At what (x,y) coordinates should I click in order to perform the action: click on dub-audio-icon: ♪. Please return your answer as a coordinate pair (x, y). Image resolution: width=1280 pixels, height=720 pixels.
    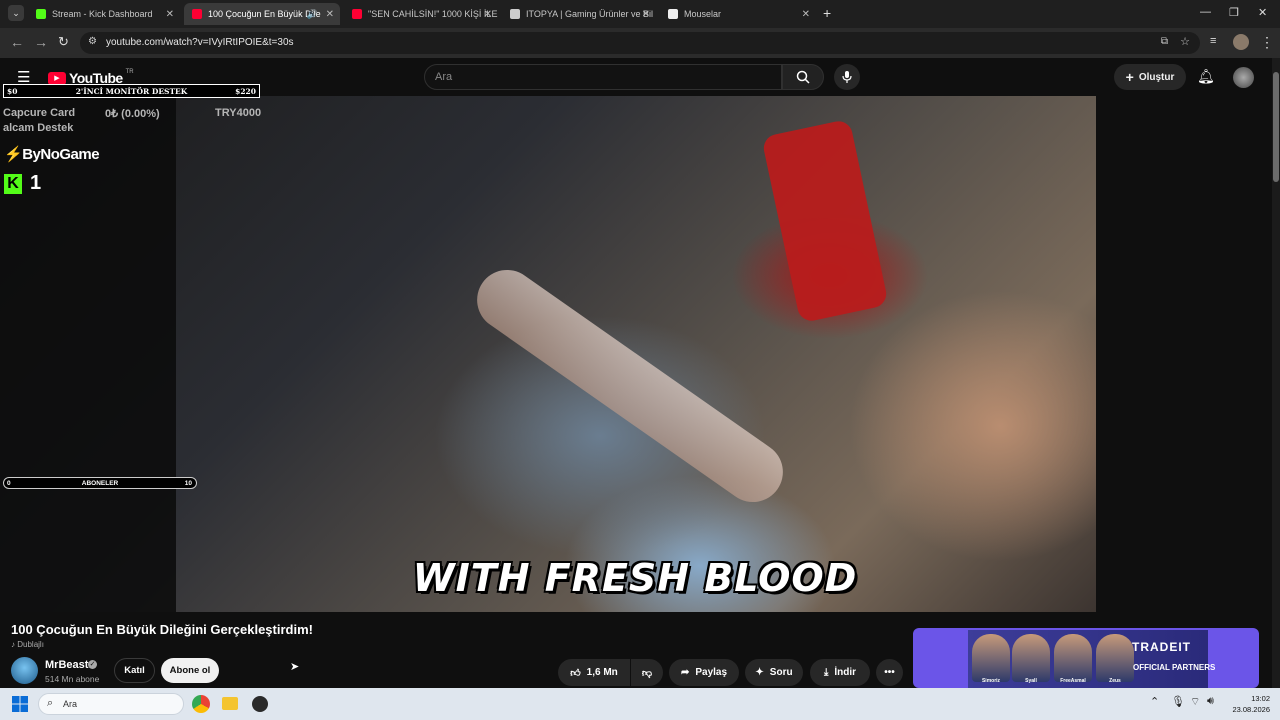
    Looking at the image, I should click on (13, 644).